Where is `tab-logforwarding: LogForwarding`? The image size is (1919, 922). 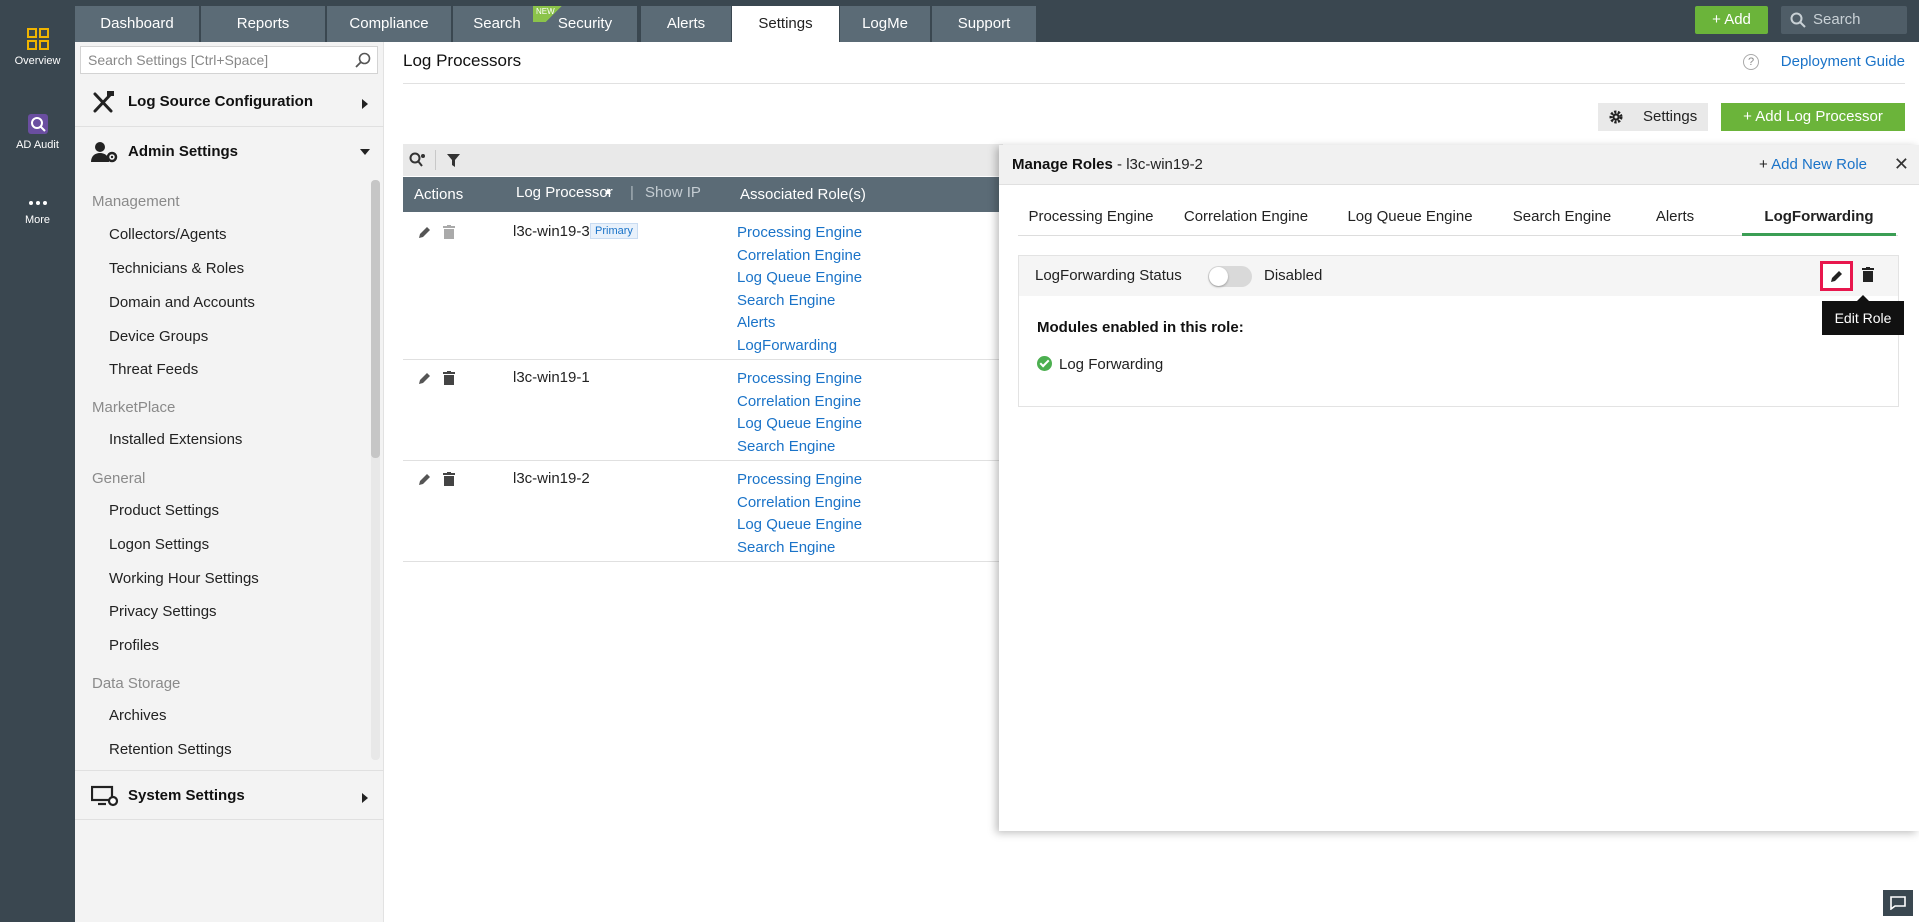 tab-logforwarding: LogForwarding is located at coordinates (1819, 218).